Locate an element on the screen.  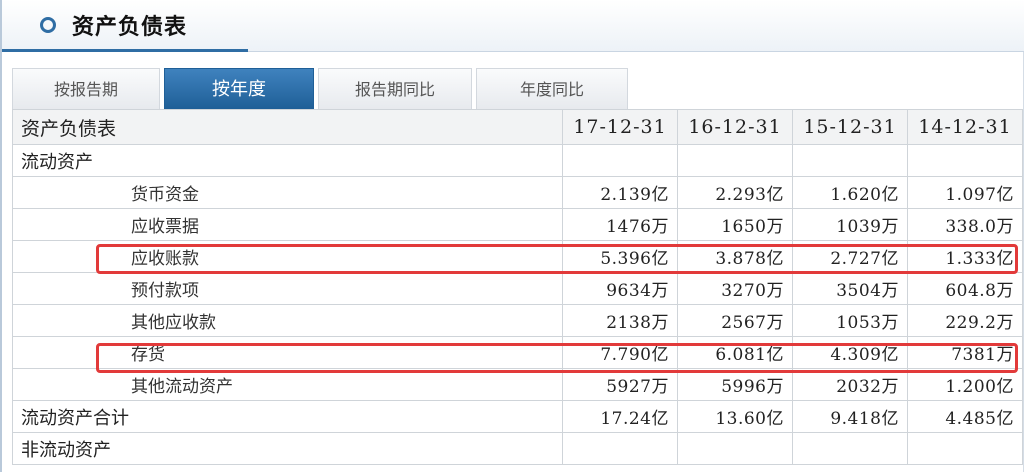
section-label: 流动资产合计 is located at coordinates (287, 416).